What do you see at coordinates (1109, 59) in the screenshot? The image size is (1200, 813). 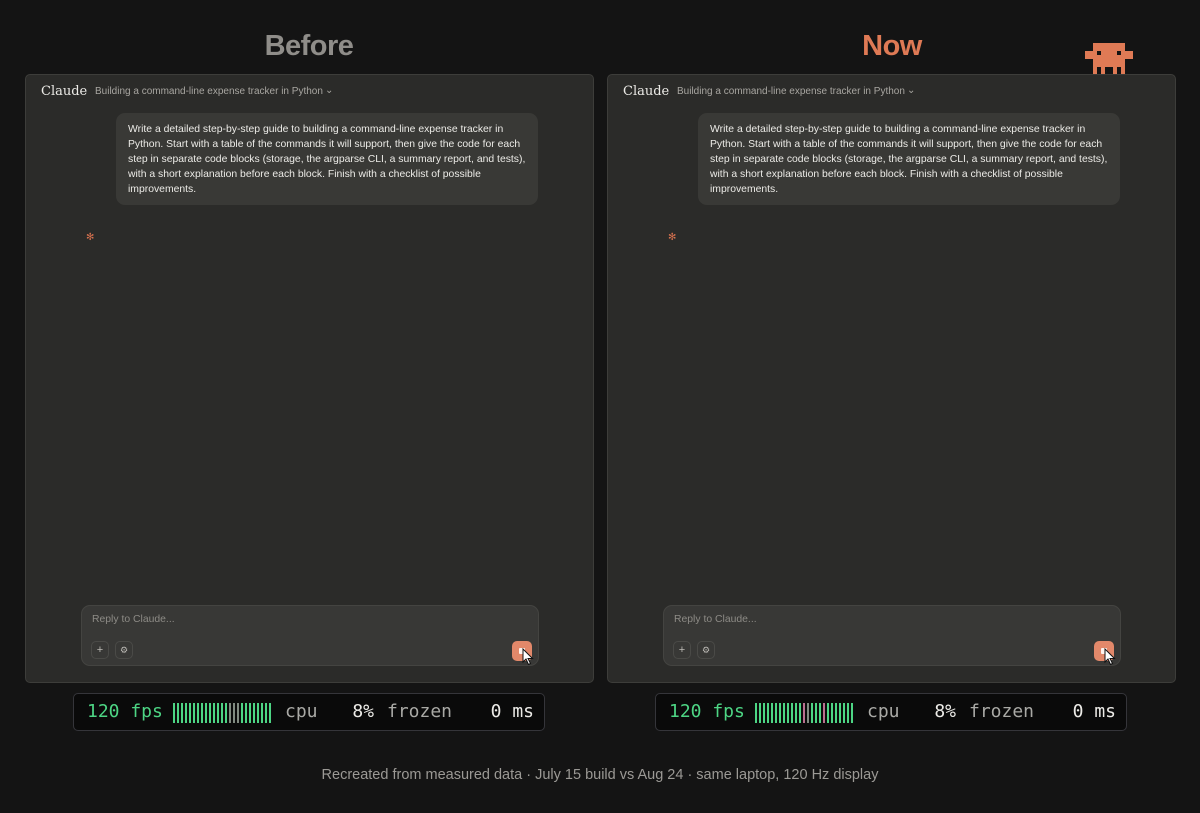 I see `pixel-robot-icon` at bounding box center [1109, 59].